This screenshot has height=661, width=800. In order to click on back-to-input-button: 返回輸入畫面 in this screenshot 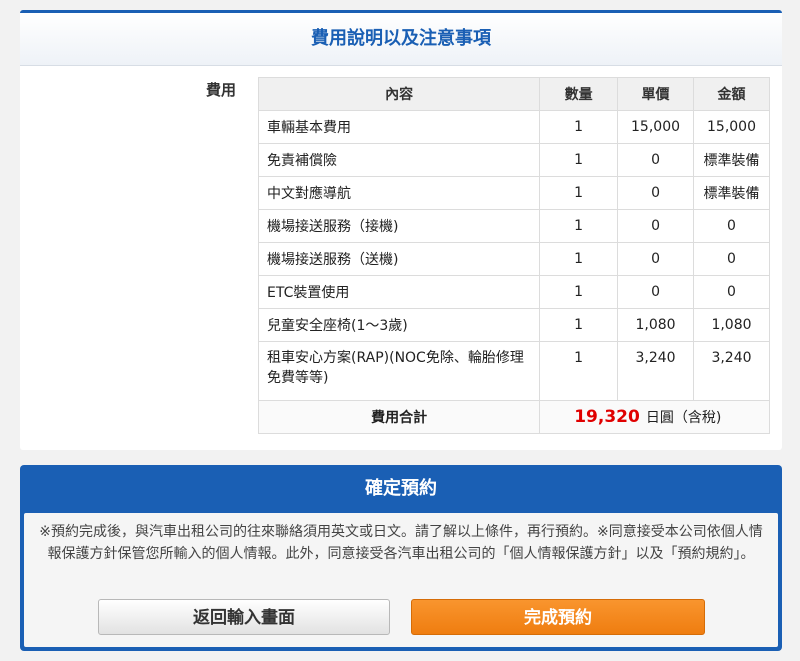, I will do `click(244, 617)`.